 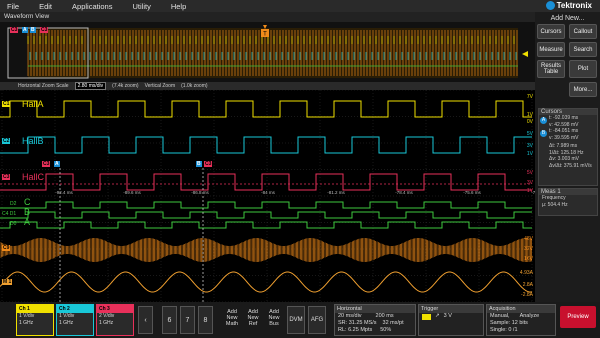 What do you see at coordinates (375, 309) in the screenshot?
I see `horizontal-title: Horizontal` at bounding box center [375, 309].